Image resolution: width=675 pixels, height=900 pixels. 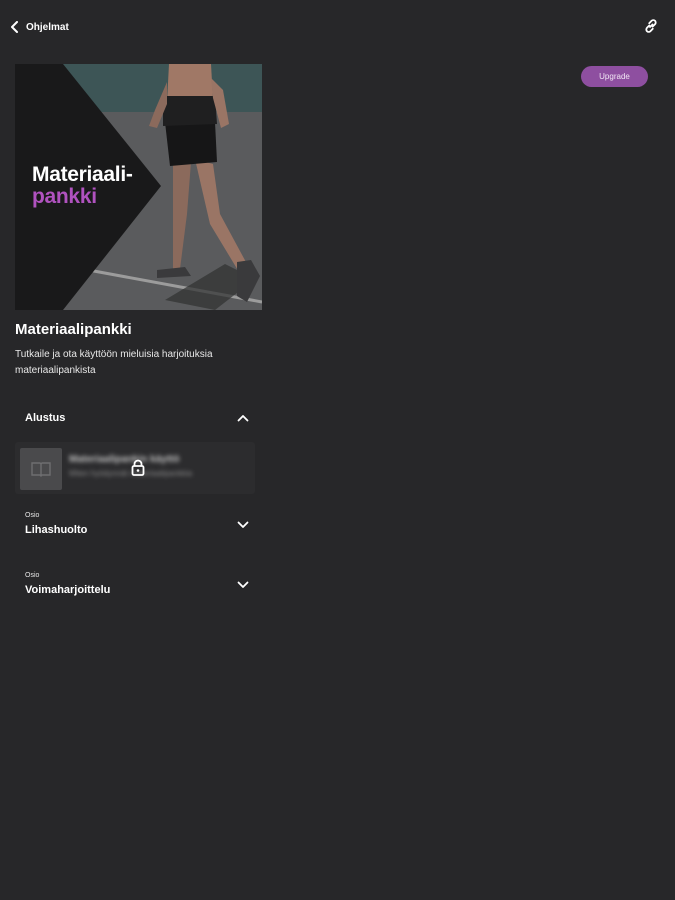 What do you see at coordinates (135, 425) in the screenshot?
I see `section-alustus: Alustus` at bounding box center [135, 425].